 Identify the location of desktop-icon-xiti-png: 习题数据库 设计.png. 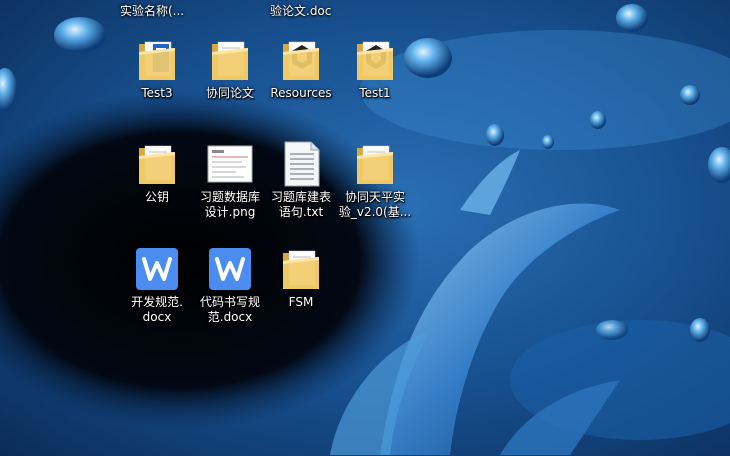
(230, 180).